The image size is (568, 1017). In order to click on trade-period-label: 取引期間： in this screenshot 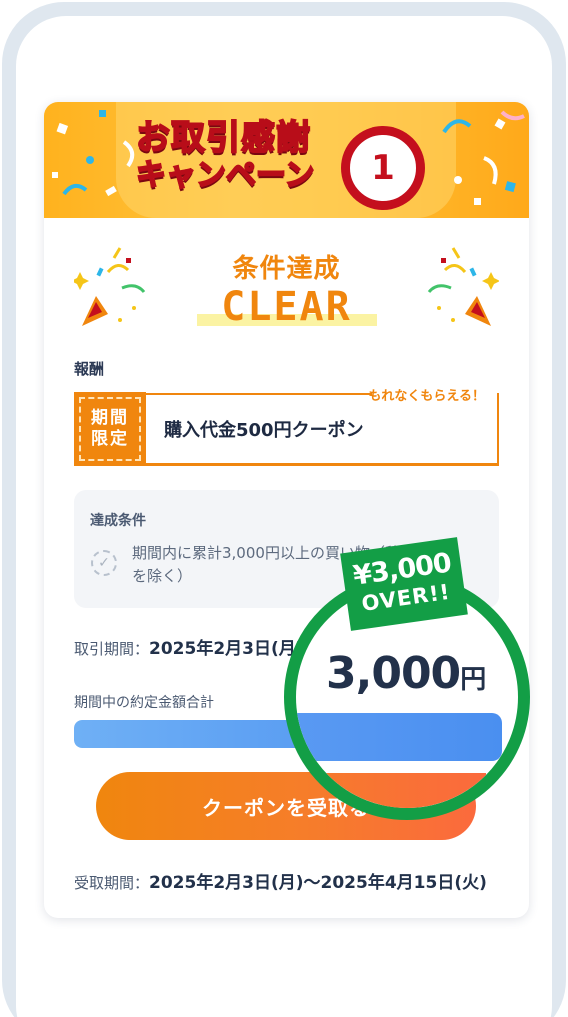, I will do `click(112, 649)`.